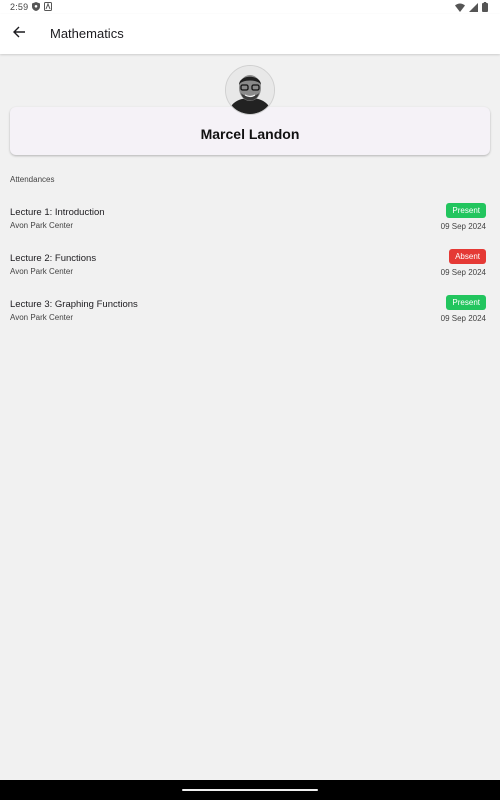 The width and height of the screenshot is (500, 800). What do you see at coordinates (53, 258) in the screenshot?
I see `lecture-title: Lecture 2: Functions` at bounding box center [53, 258].